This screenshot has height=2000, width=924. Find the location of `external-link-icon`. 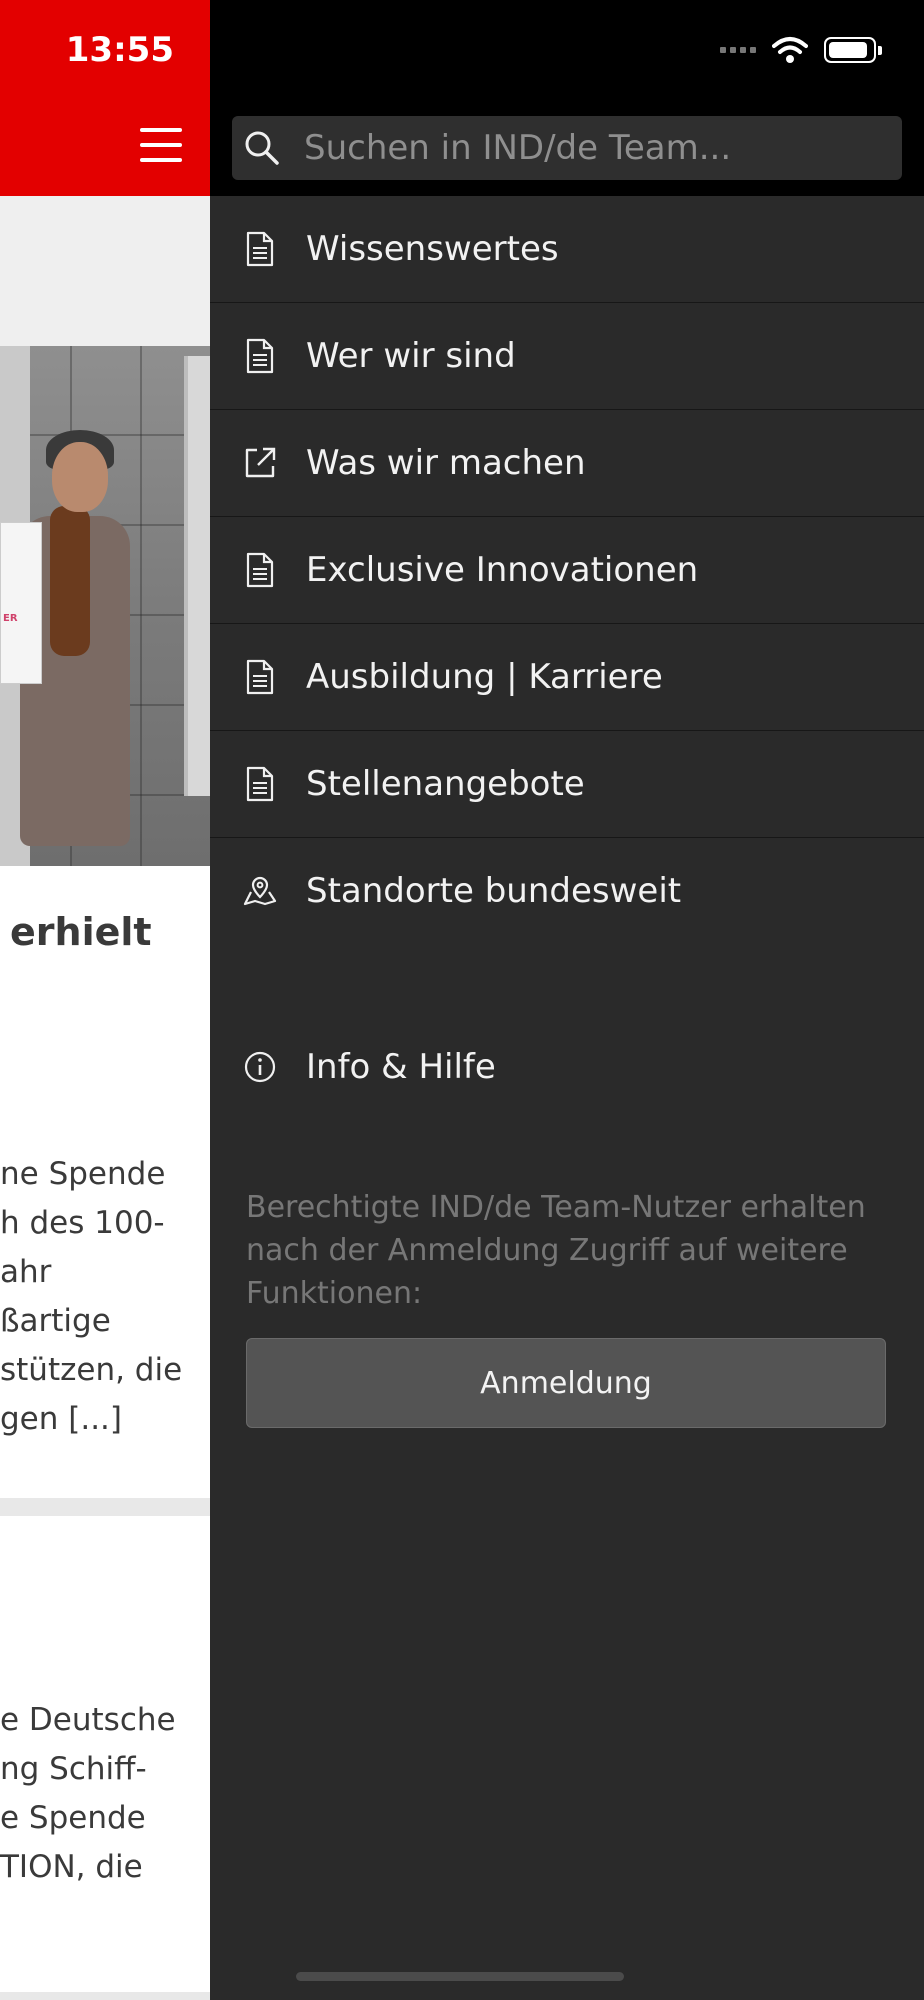

external-link-icon is located at coordinates (260, 463).